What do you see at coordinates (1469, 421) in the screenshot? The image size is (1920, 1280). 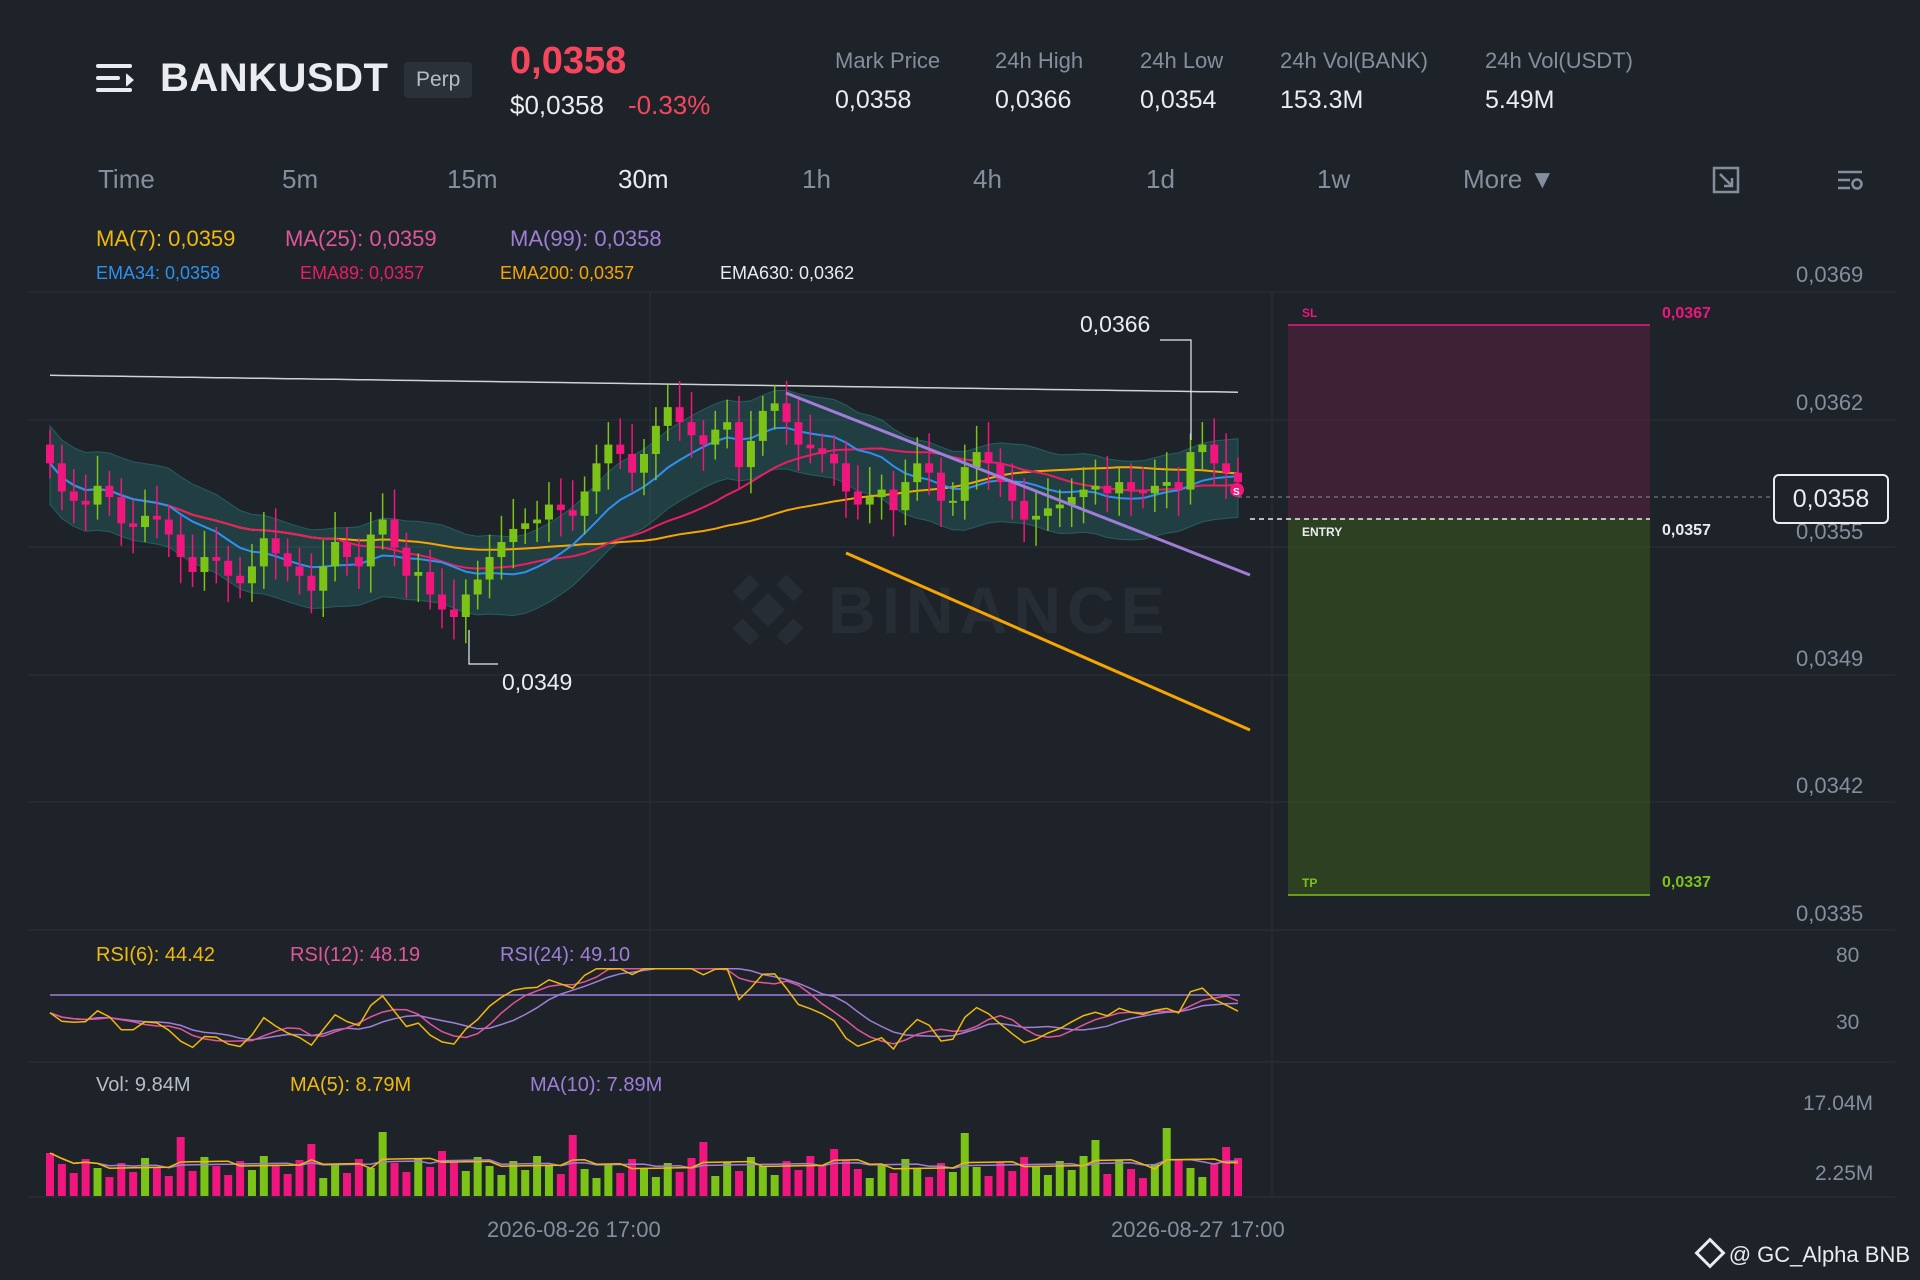 I see `stop-loss-zone` at bounding box center [1469, 421].